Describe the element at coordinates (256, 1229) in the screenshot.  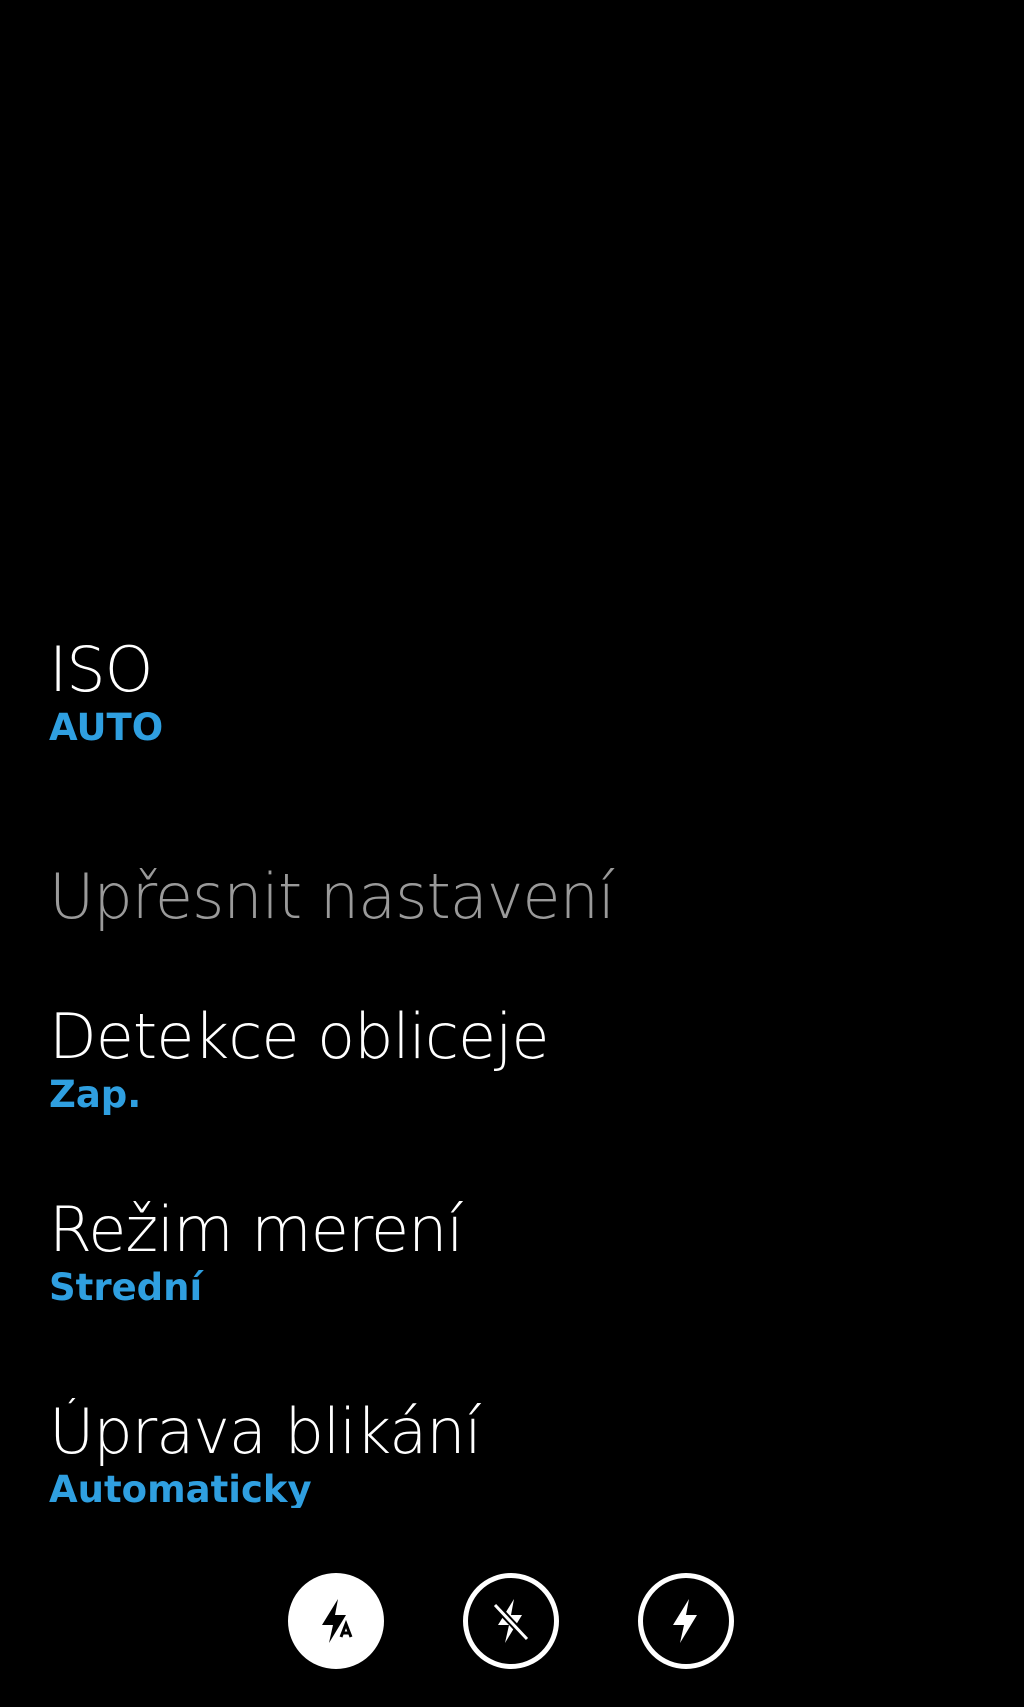
I see `setting-metering-mode-title: Režim merení` at that location.